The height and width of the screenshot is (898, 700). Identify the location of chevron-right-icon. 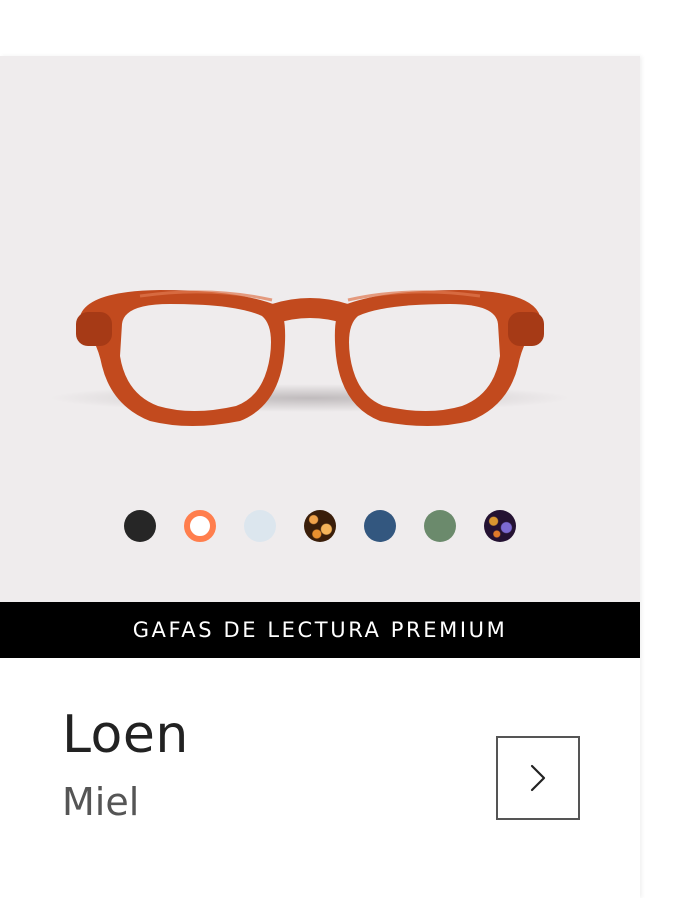
(538, 778).